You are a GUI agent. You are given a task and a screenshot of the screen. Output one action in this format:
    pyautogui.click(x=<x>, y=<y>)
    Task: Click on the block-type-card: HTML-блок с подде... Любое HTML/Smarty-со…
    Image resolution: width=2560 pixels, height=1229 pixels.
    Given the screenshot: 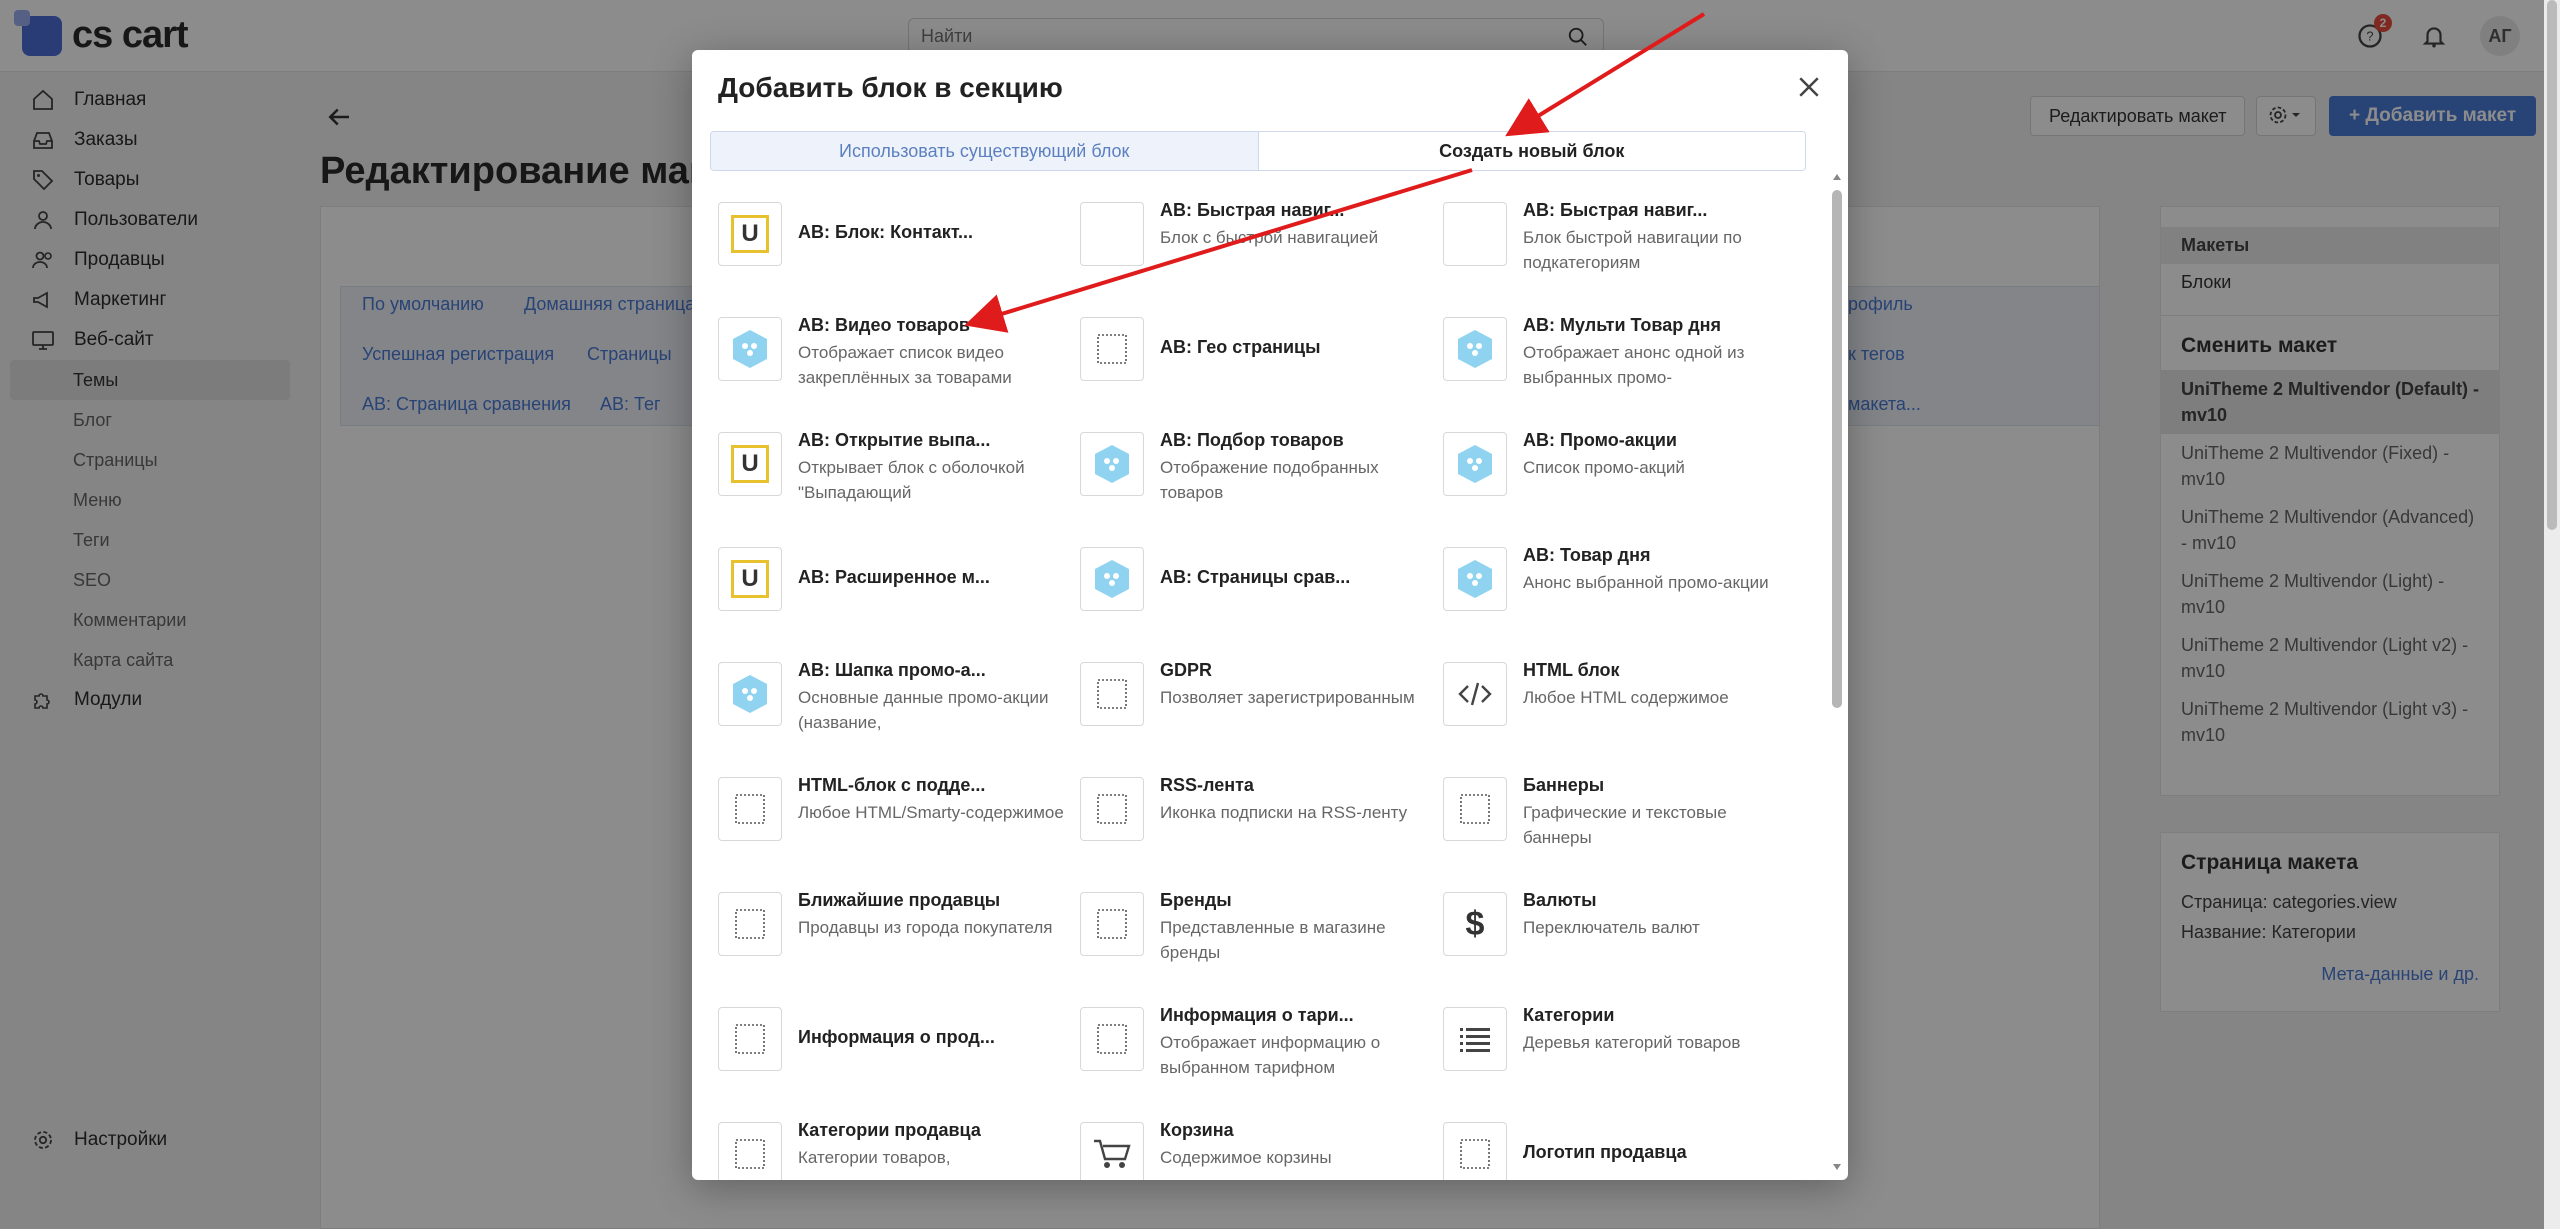 What is the action you would take?
    pyautogui.click(x=893, y=831)
    